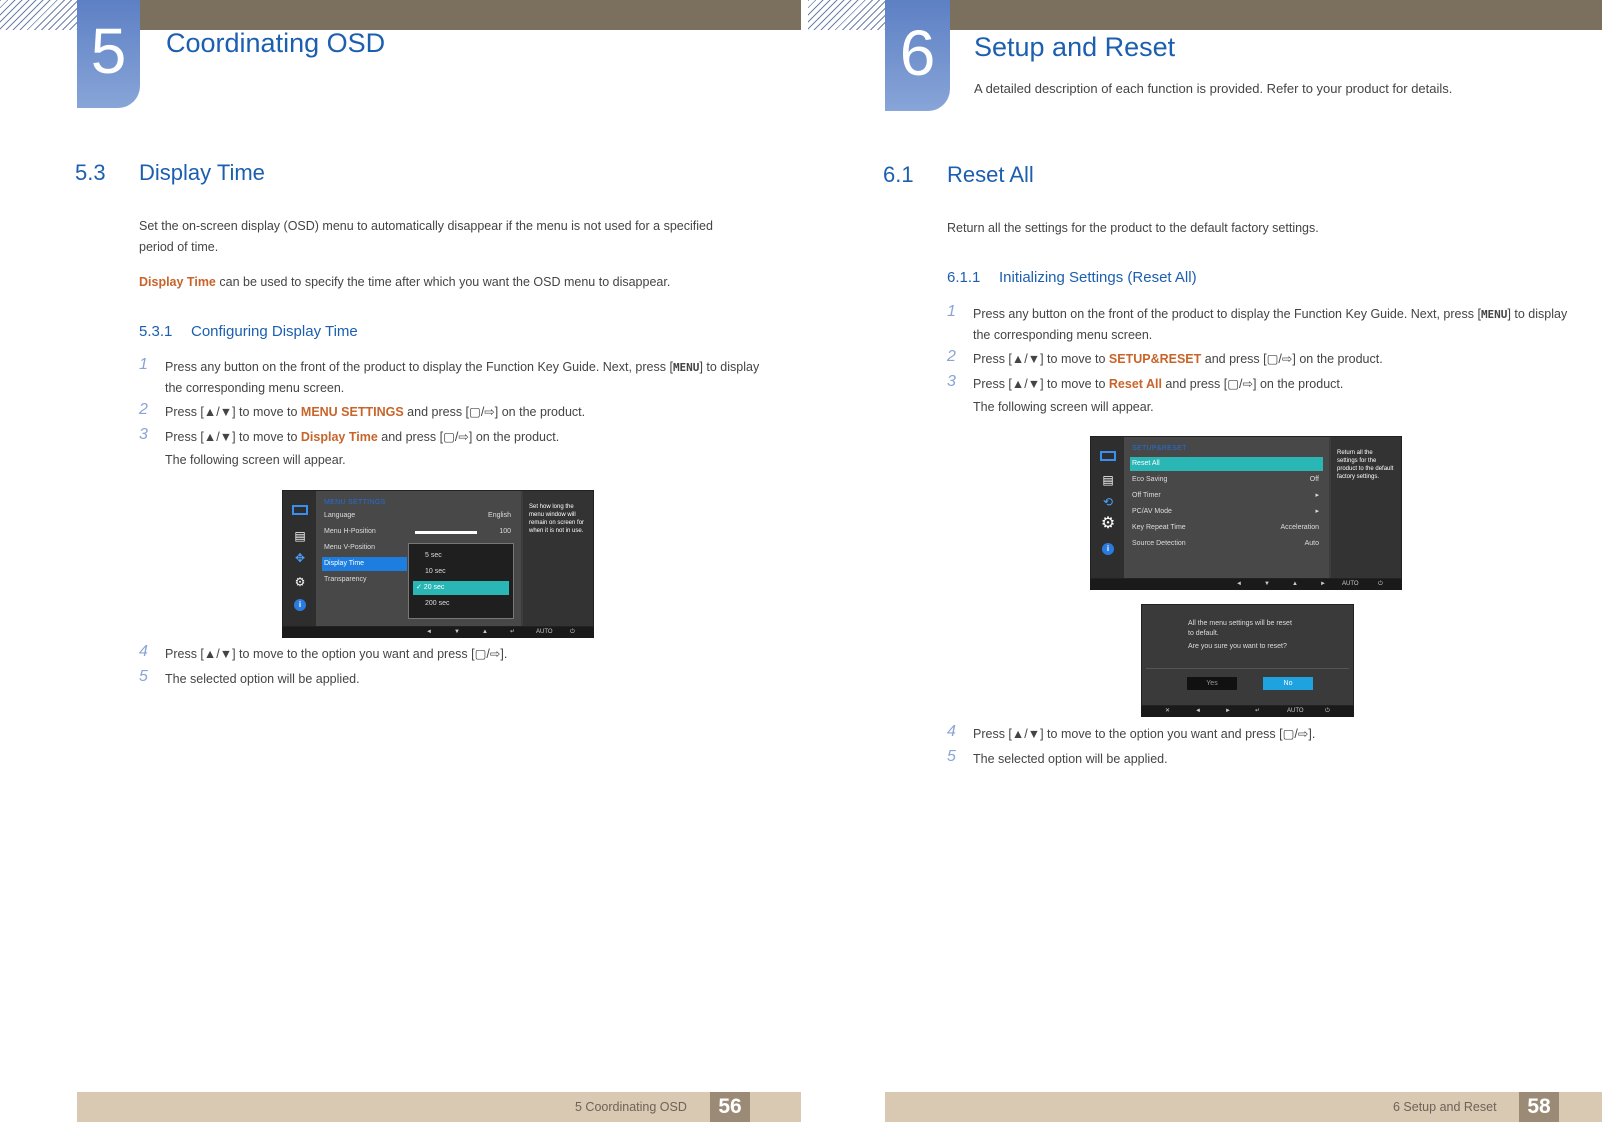 Image resolution: width=1602 pixels, height=1122 pixels. Describe the element at coordinates (1108, 523) in the screenshot. I see `gear-icon: ⚙` at that location.